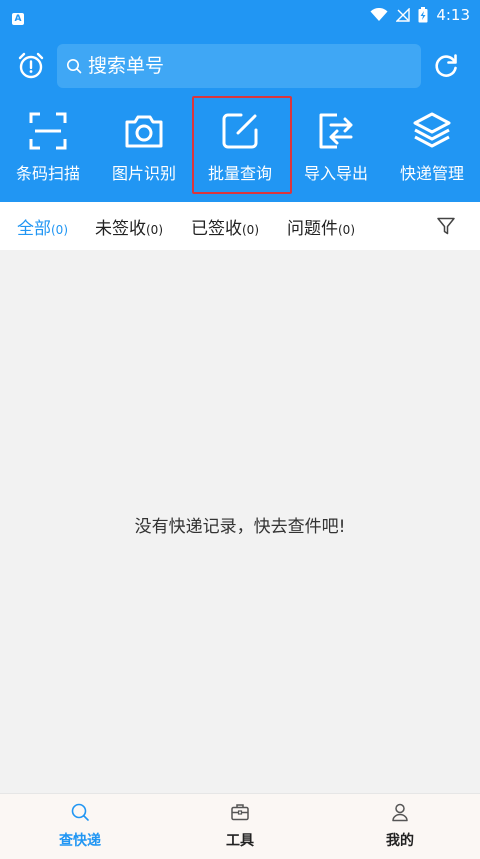 This screenshot has width=480, height=859. What do you see at coordinates (143, 173) in the screenshot?
I see `tool-label: 图片识别` at bounding box center [143, 173].